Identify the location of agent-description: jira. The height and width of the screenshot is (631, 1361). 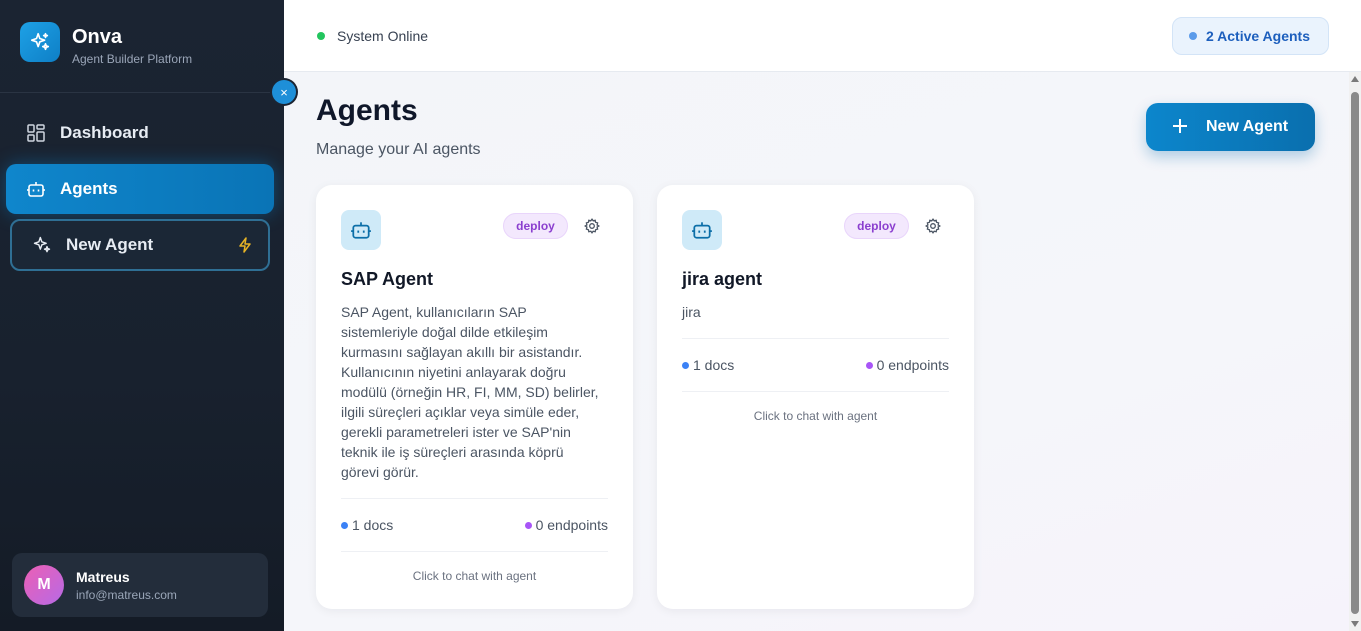
(691, 312).